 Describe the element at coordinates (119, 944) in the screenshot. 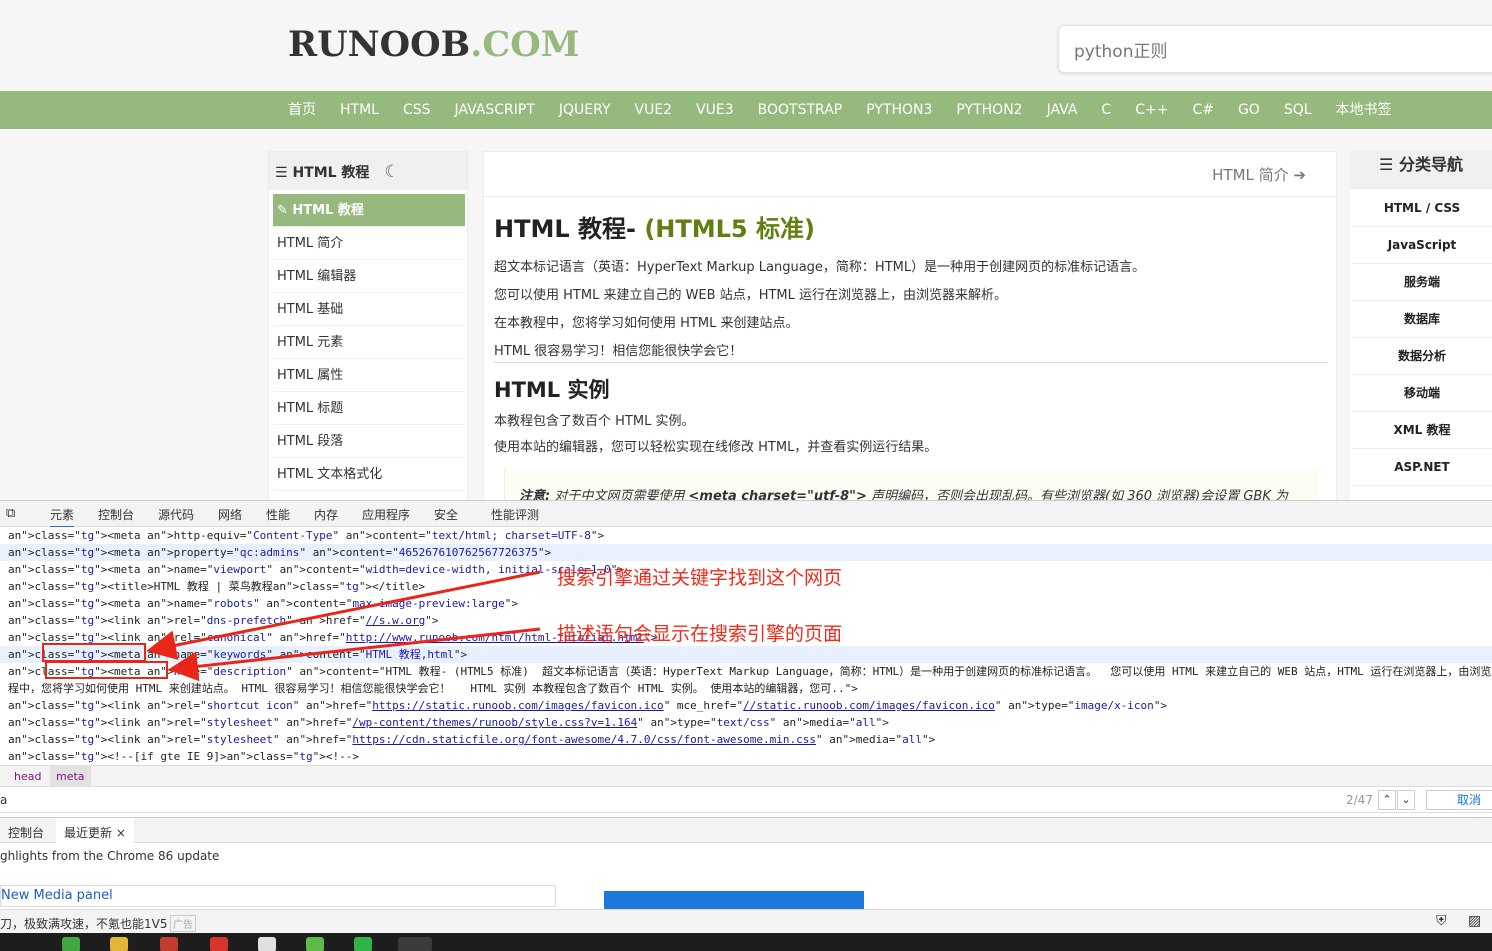

I see `folder-icon` at that location.